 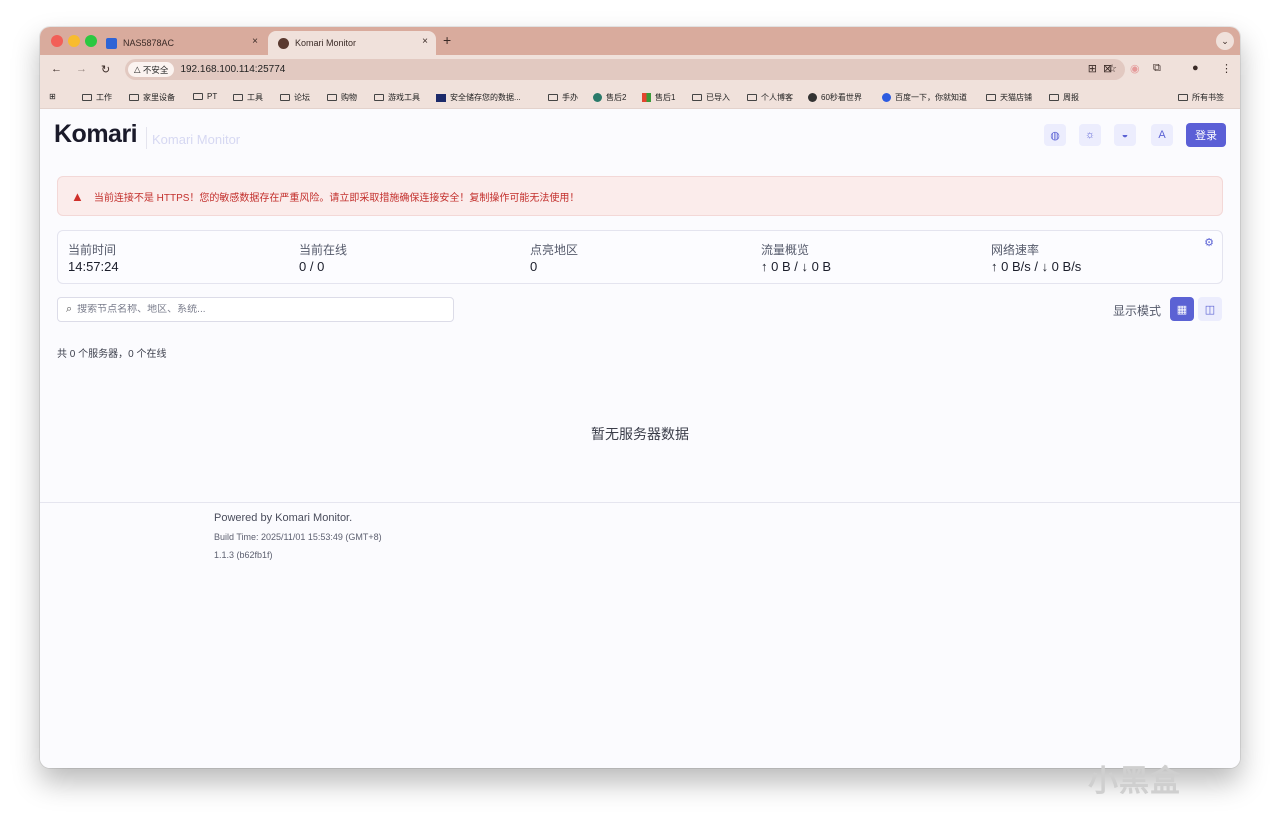 I want to click on stat-label: 当前时间, so click(x=92, y=250).